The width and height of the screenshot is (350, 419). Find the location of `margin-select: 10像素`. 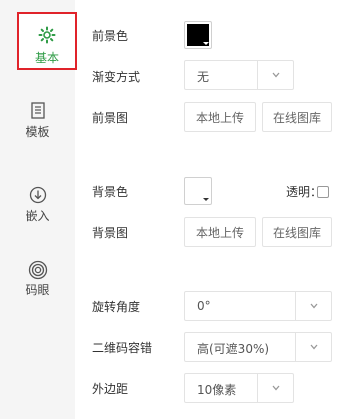

margin-select: 10像素 is located at coordinates (239, 388).